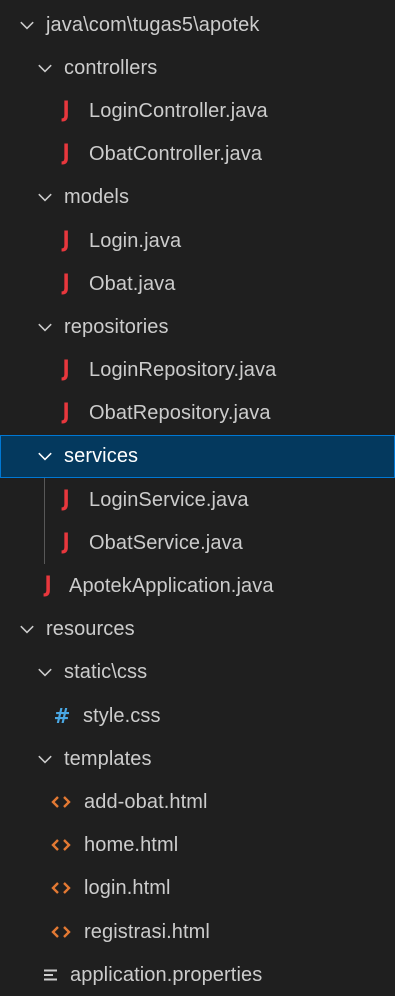  What do you see at coordinates (166, 974) in the screenshot?
I see `file-label: application.properties` at bounding box center [166, 974].